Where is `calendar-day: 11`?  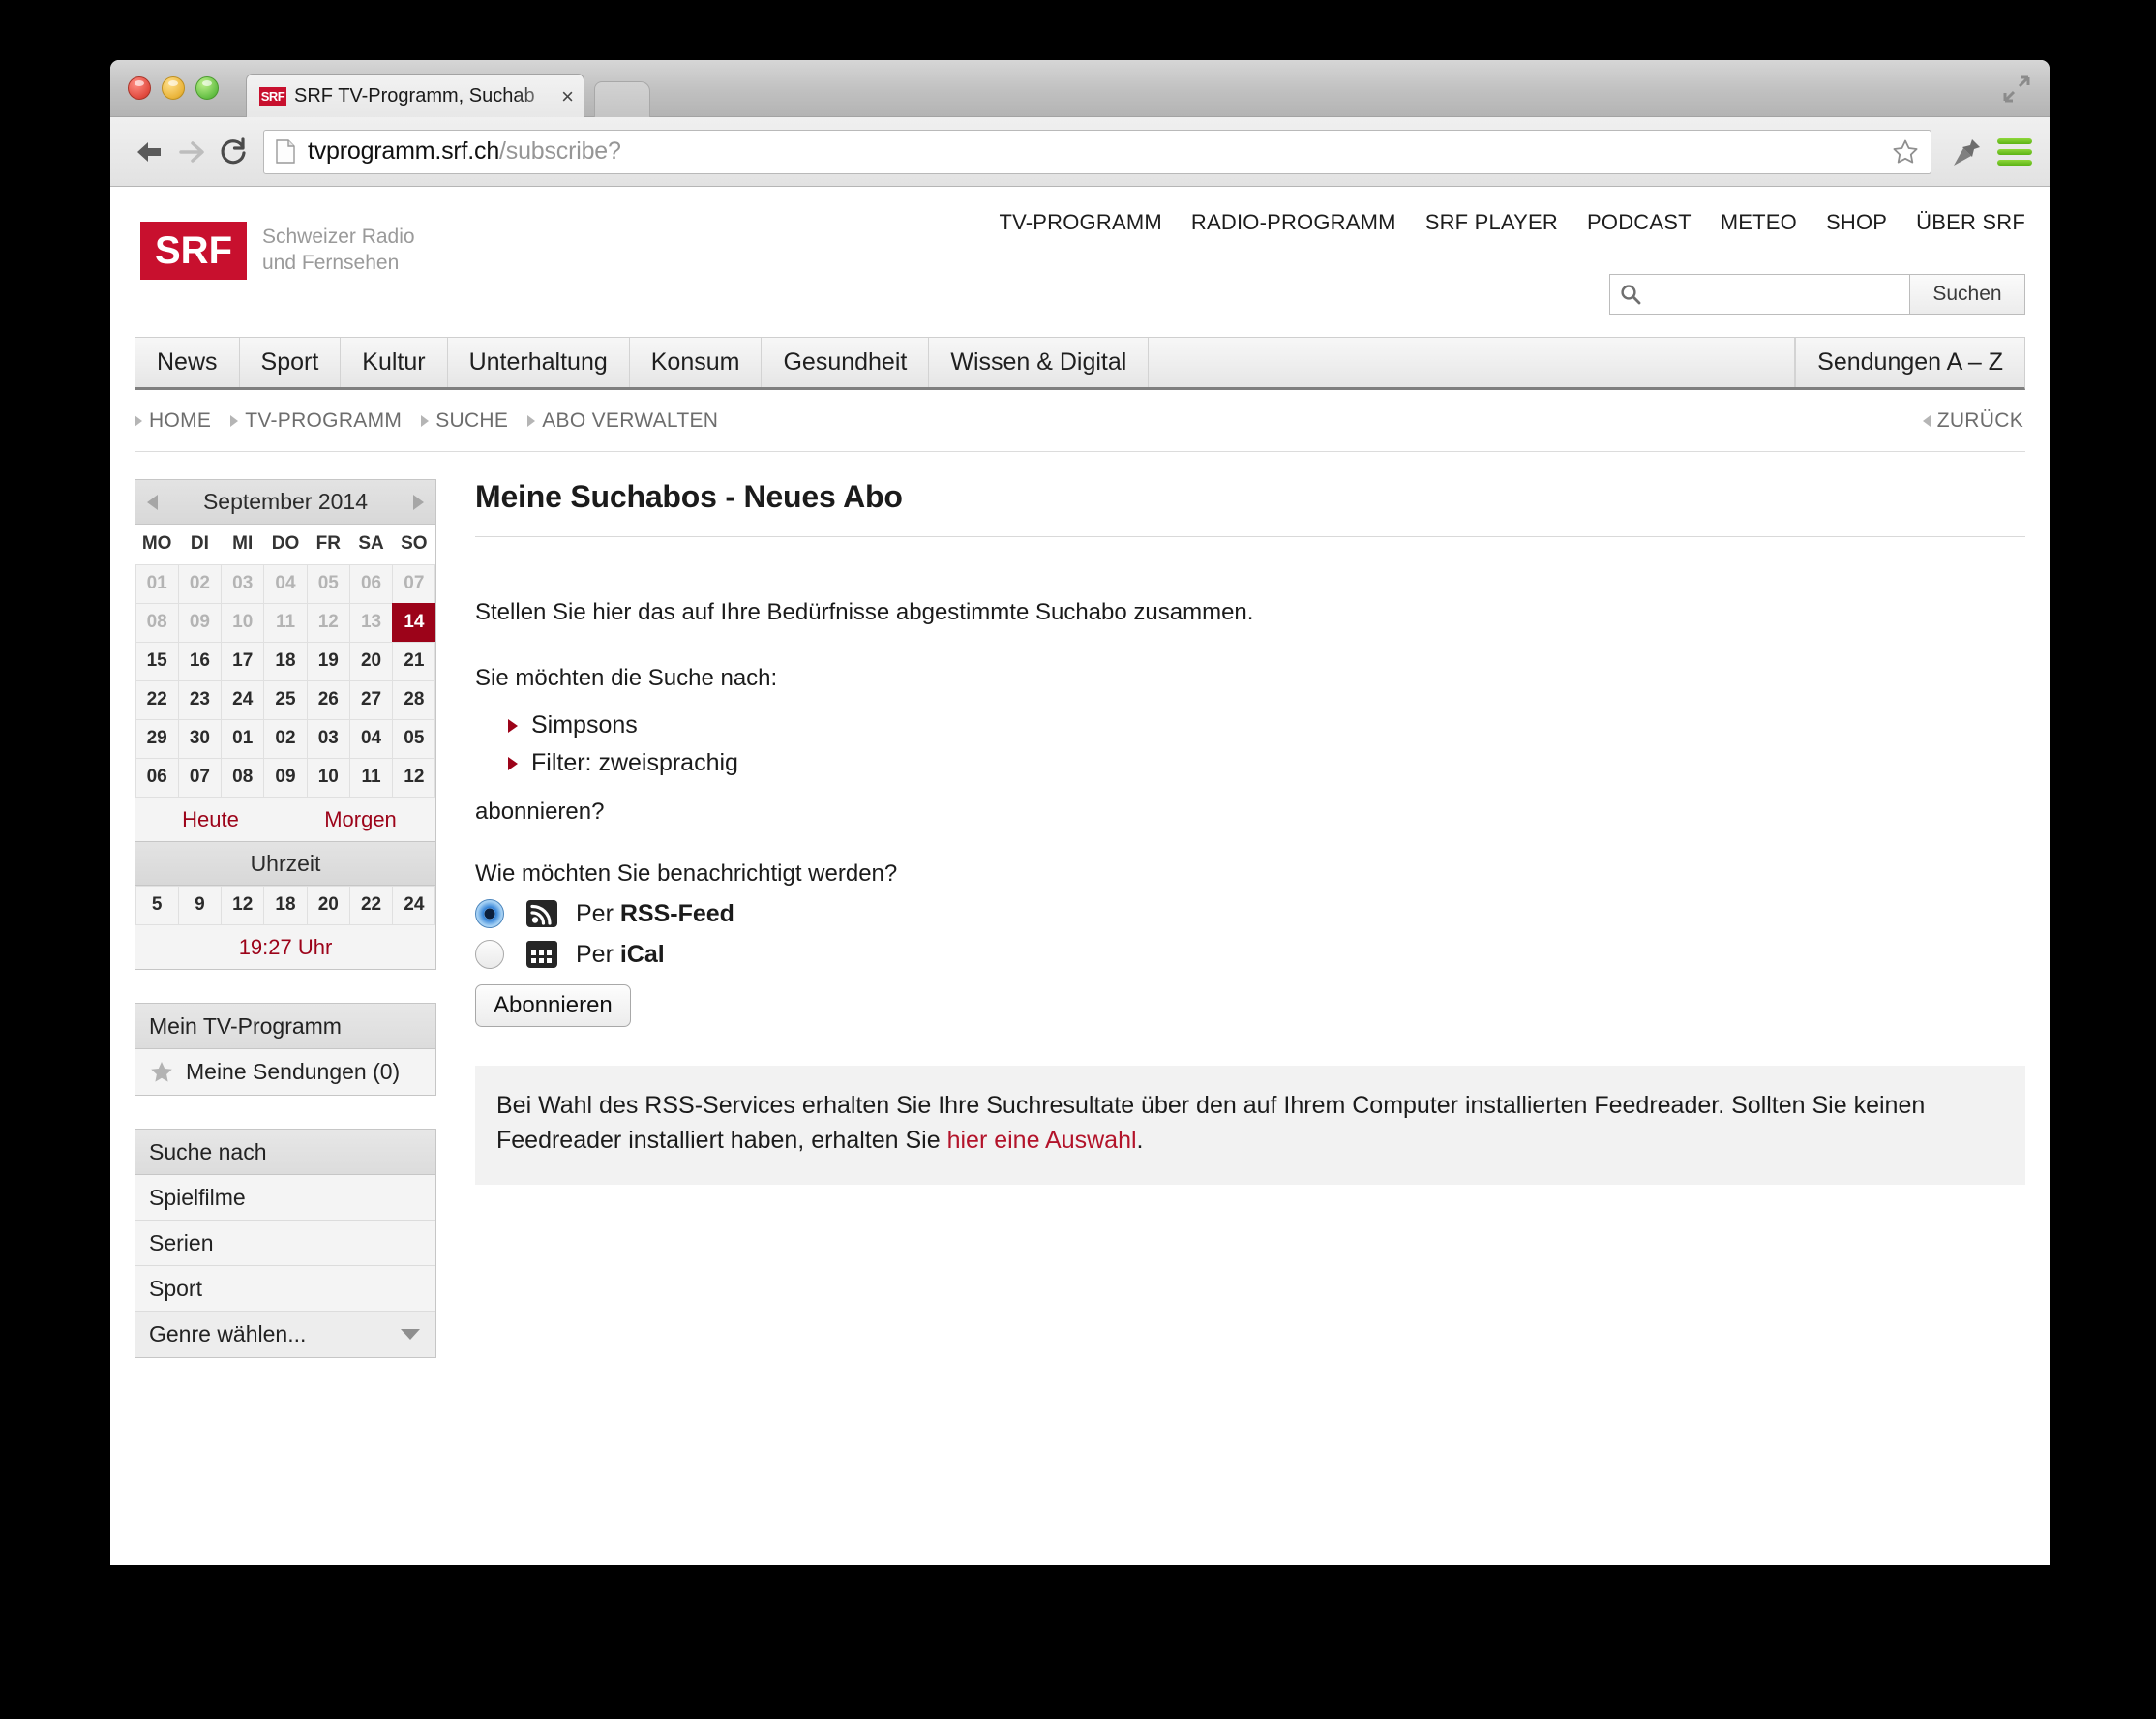
calendar-day: 11 is located at coordinates (285, 622).